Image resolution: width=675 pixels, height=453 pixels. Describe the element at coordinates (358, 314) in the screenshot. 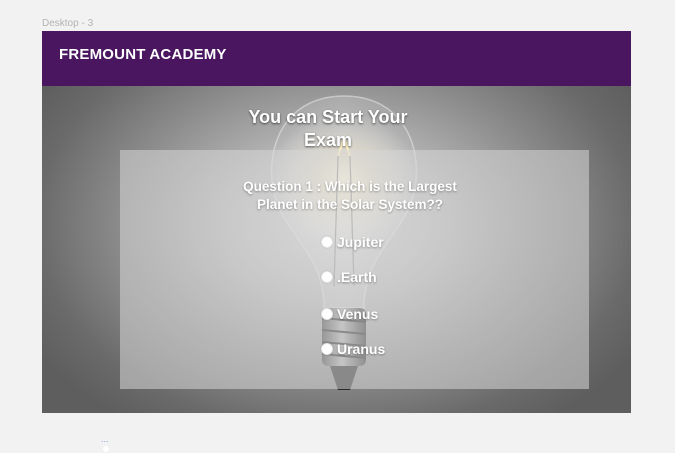

I see `option-label: Venus` at that location.